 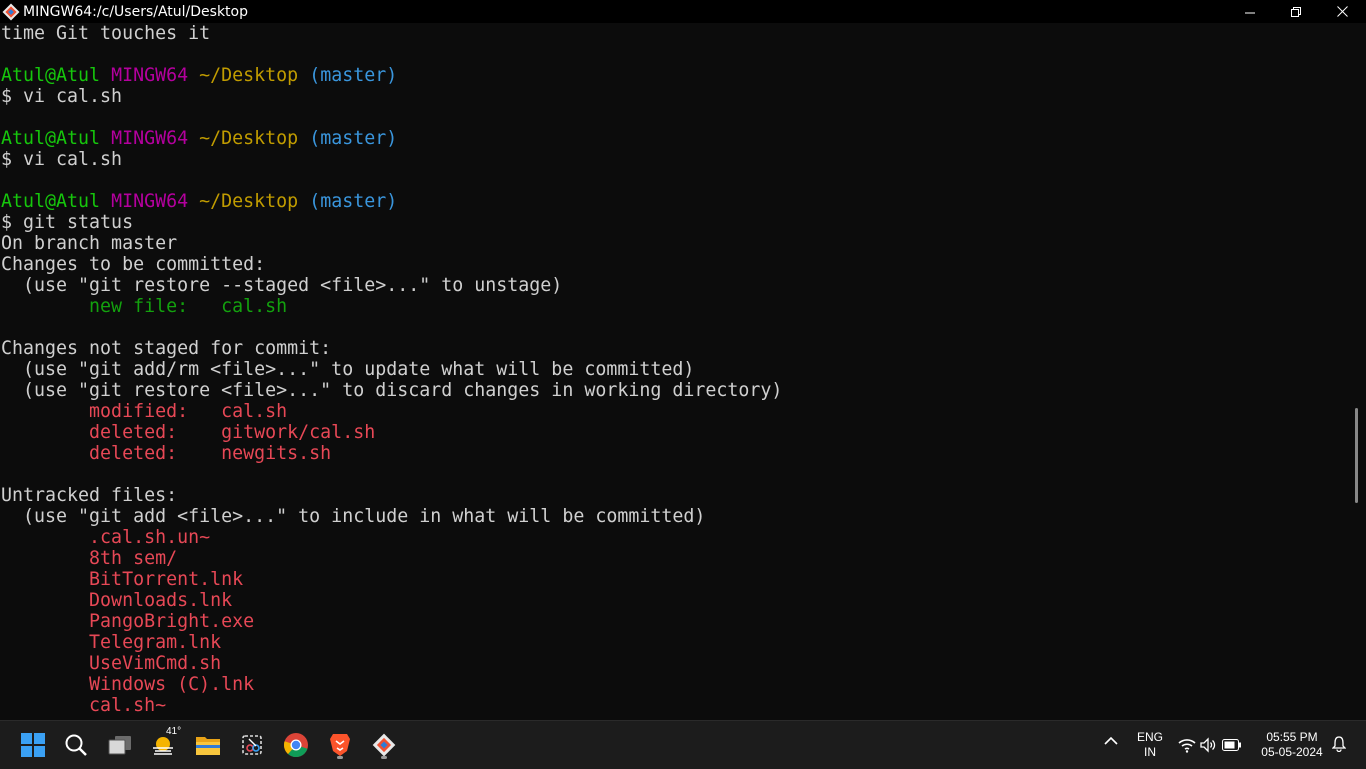 I want to click on terminal-text-segment: Windows (C).lnk, so click(x=128, y=684).